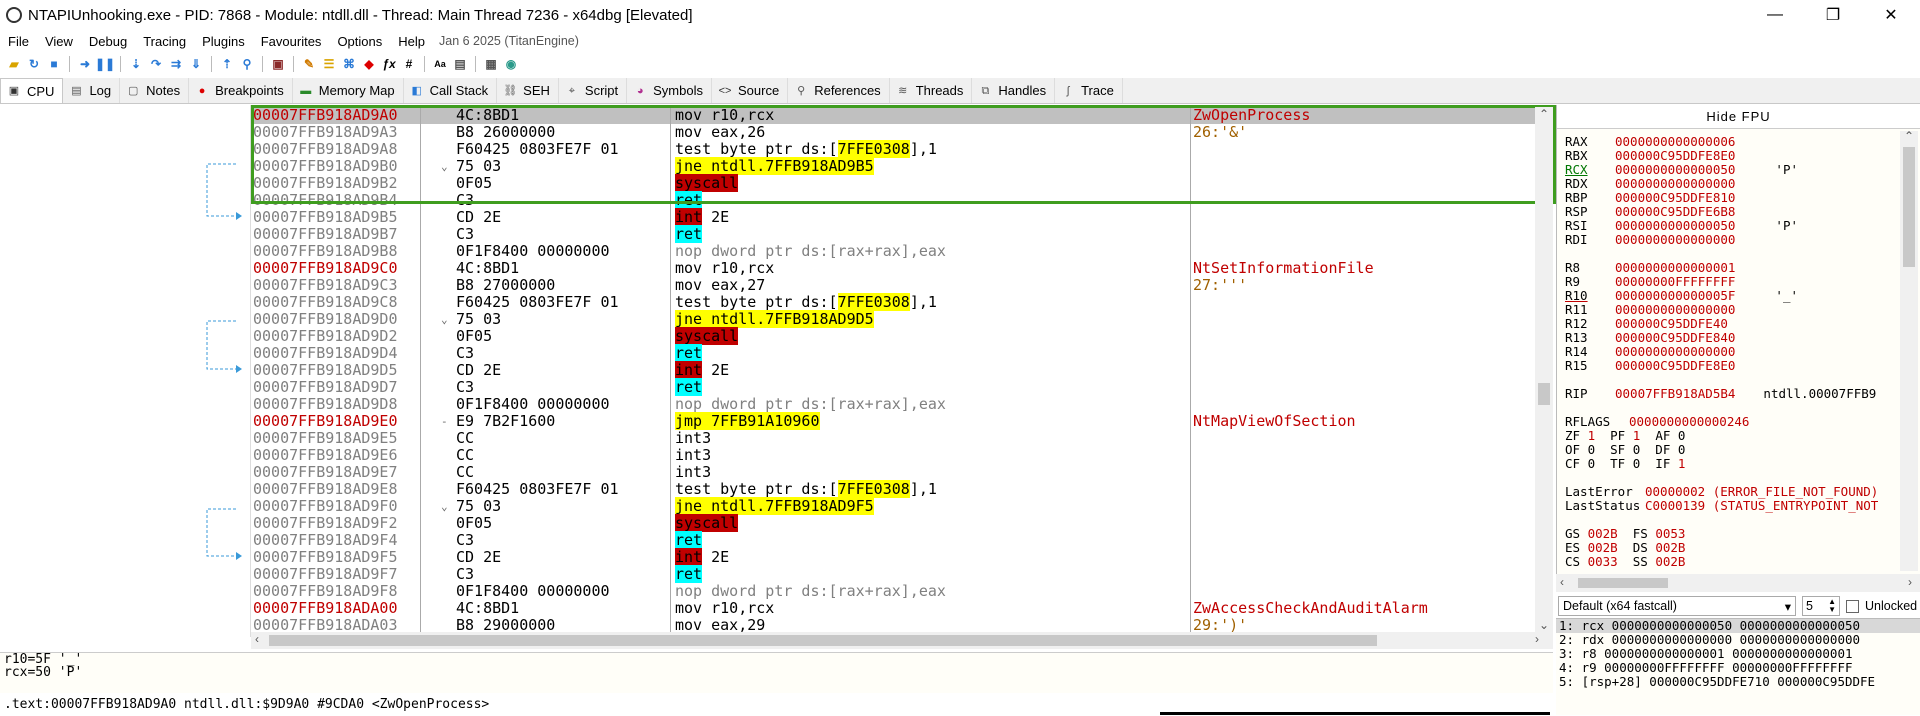  I want to click on calls-icon: ▤, so click(460, 64).